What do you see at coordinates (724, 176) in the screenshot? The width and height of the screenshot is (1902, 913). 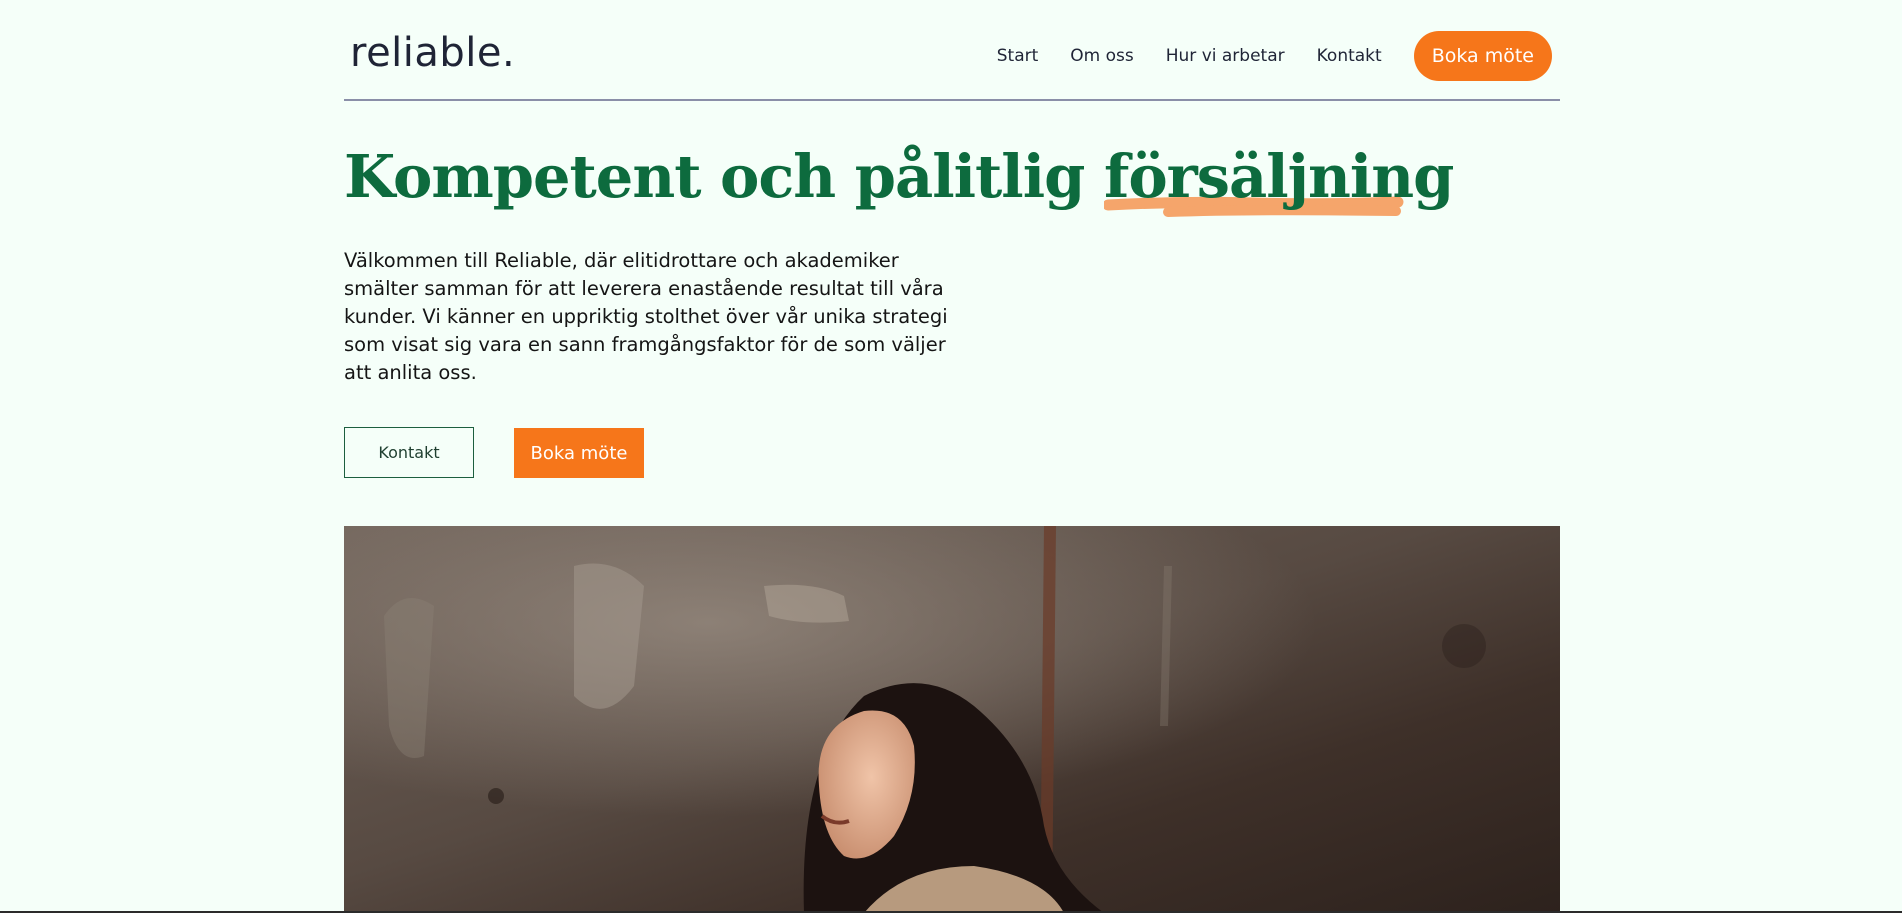 I see `hero-title-main: Kompetent och pålitlig` at bounding box center [724, 176].